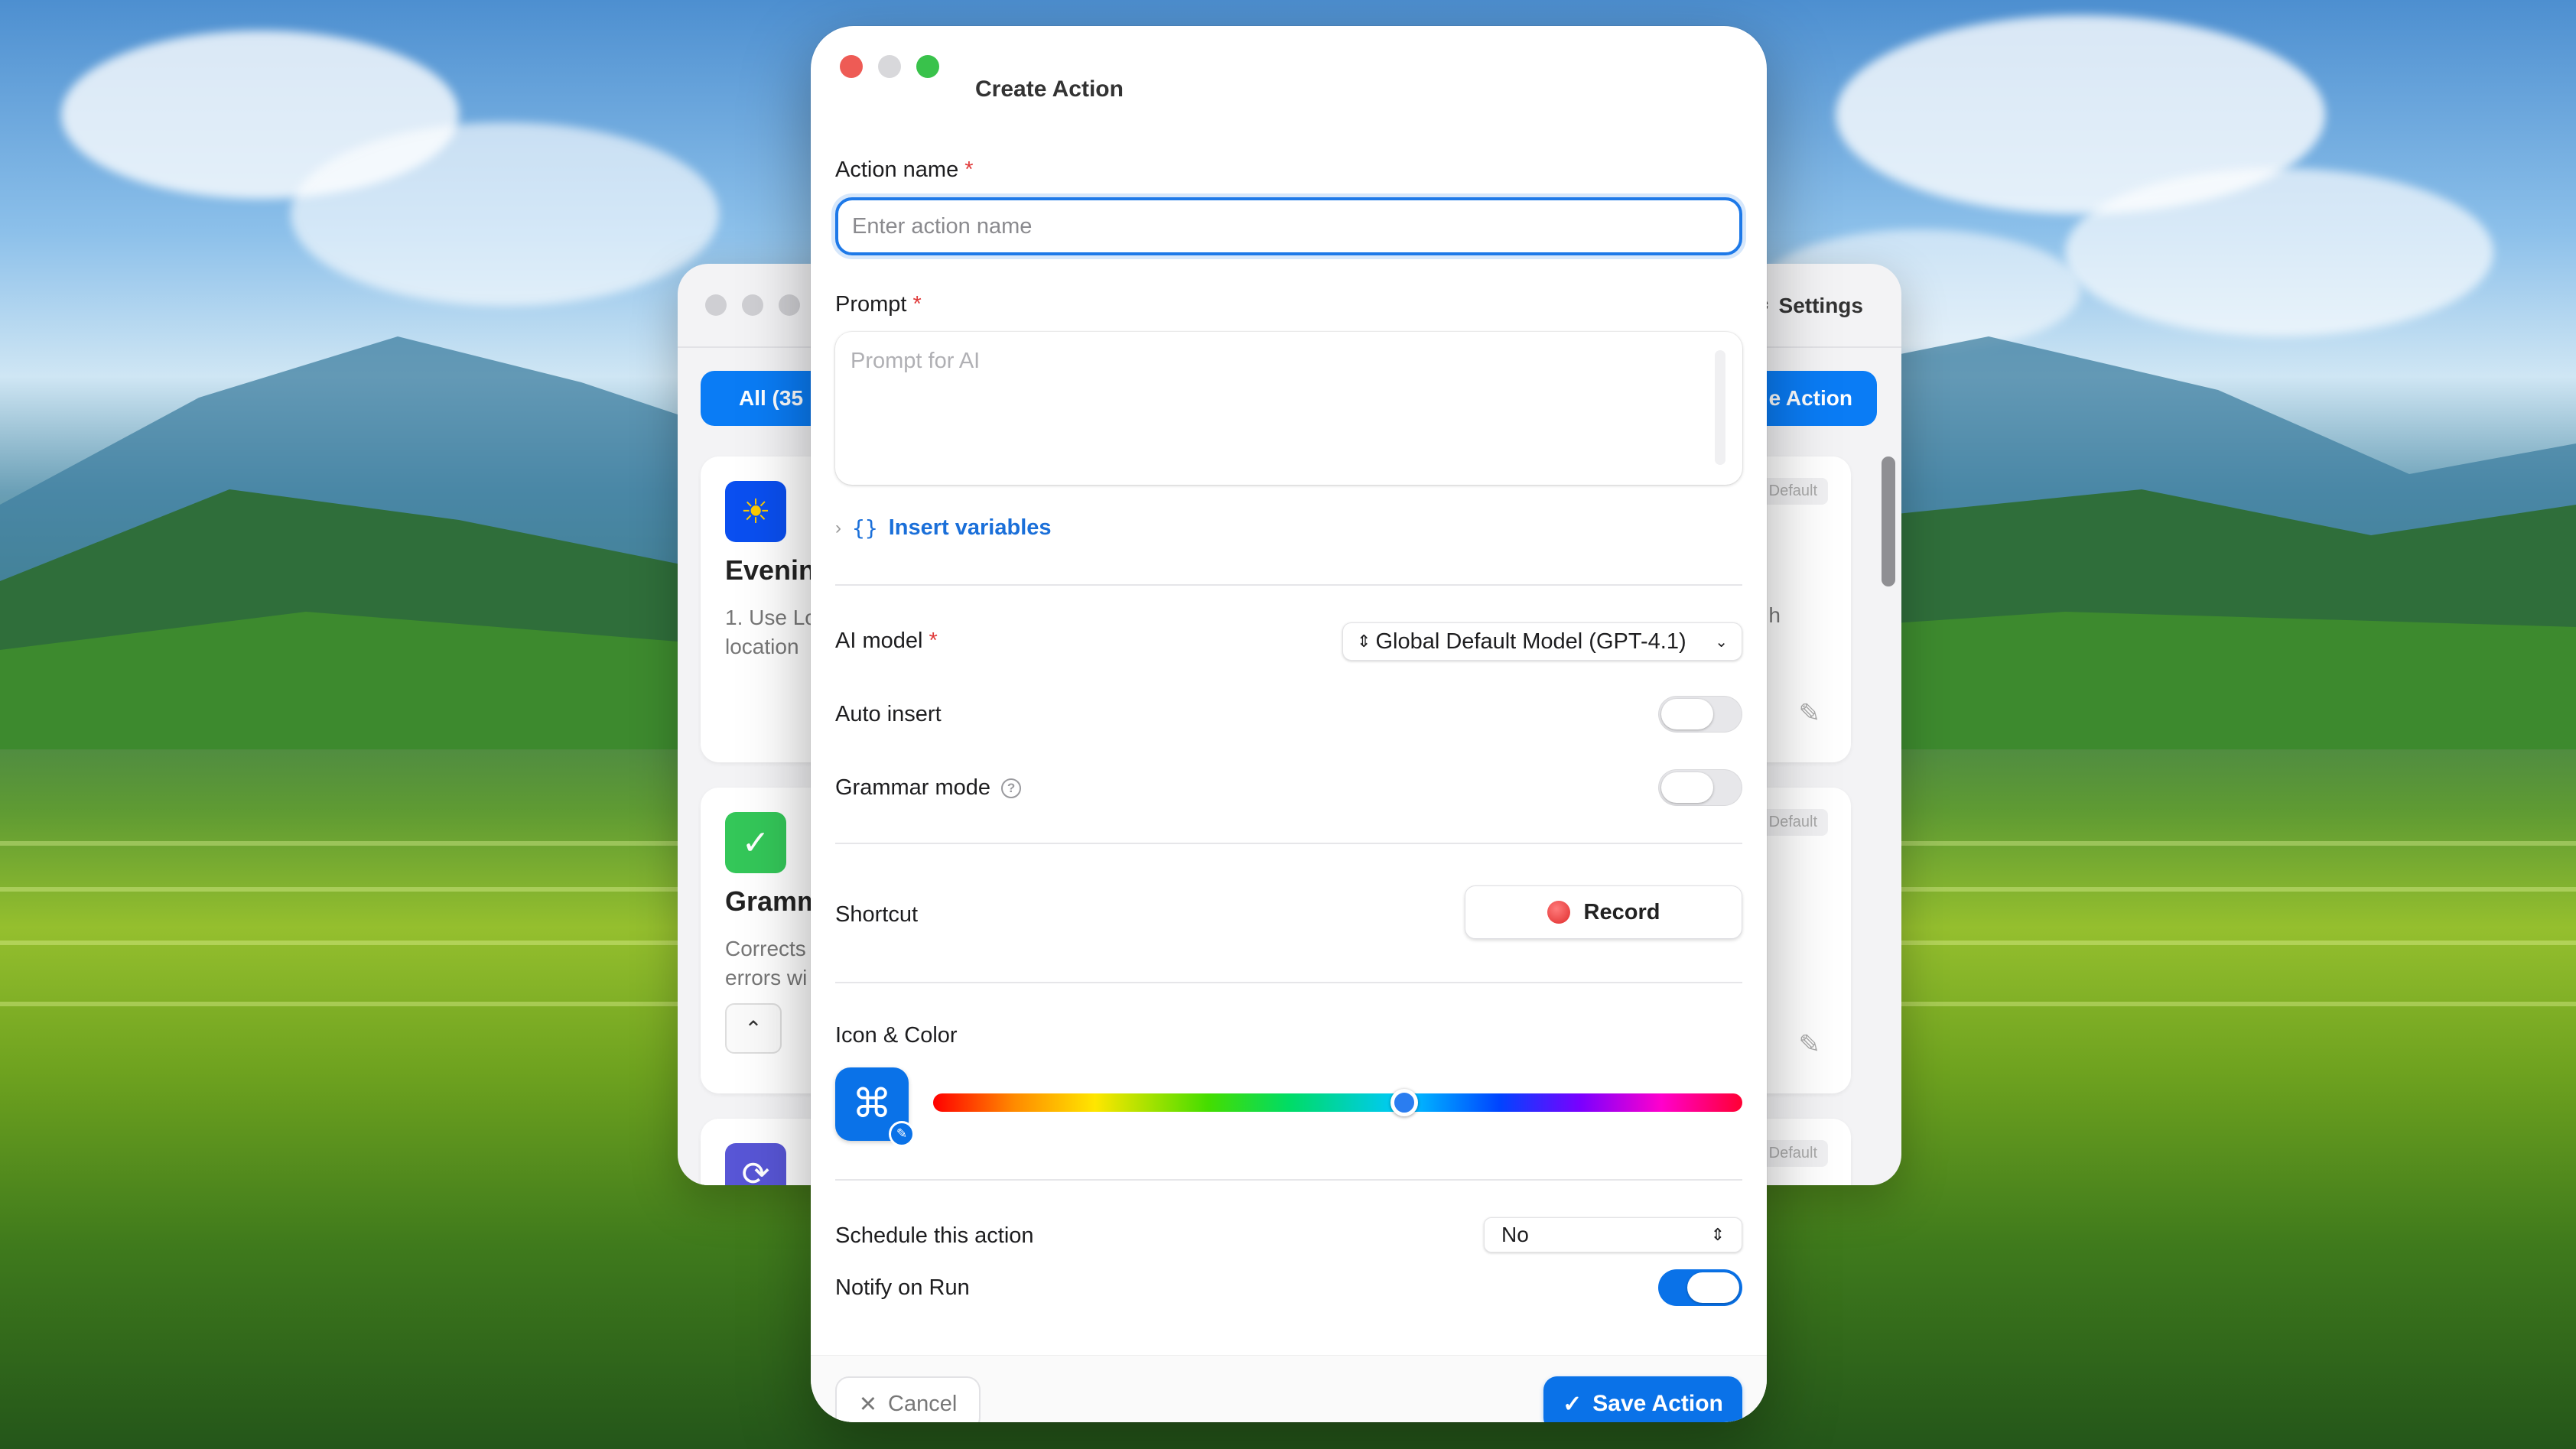  Describe the element at coordinates (1774, 615) in the screenshot. I see `action-card-description-tail: h` at that location.